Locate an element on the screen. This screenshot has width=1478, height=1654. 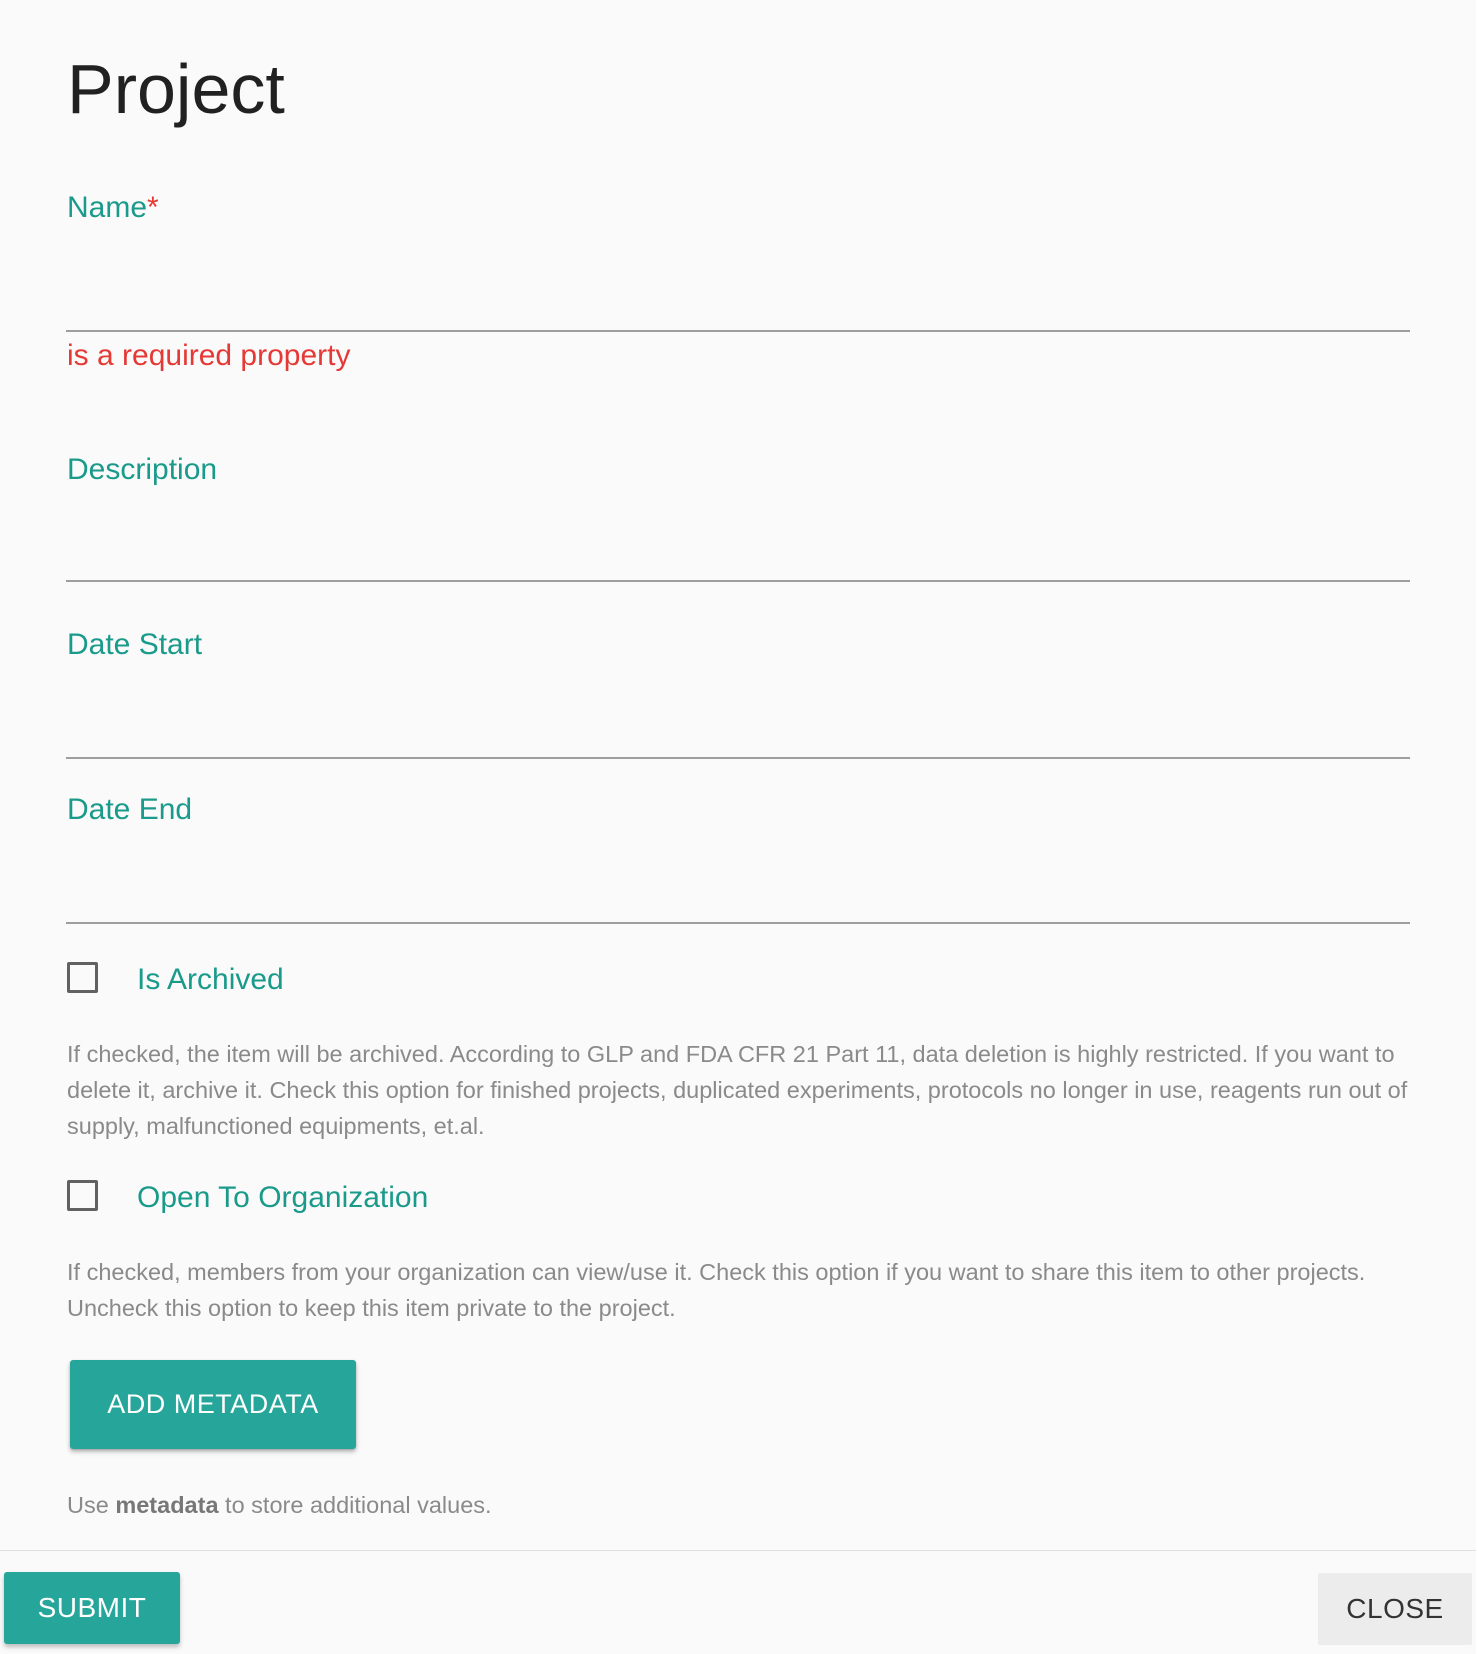
date-start-label: Date Start is located at coordinates (135, 644).